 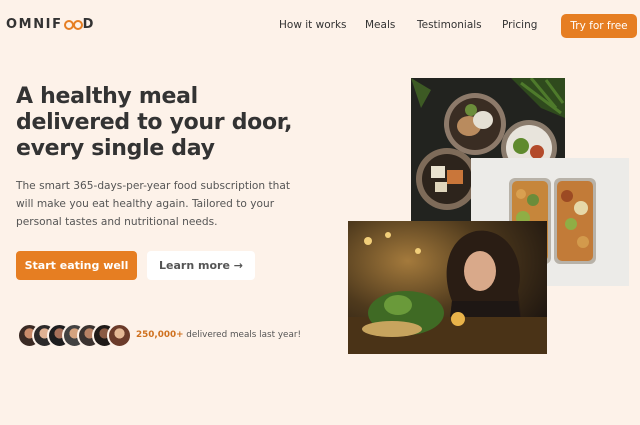 I want to click on avatar, so click(x=119, y=335).